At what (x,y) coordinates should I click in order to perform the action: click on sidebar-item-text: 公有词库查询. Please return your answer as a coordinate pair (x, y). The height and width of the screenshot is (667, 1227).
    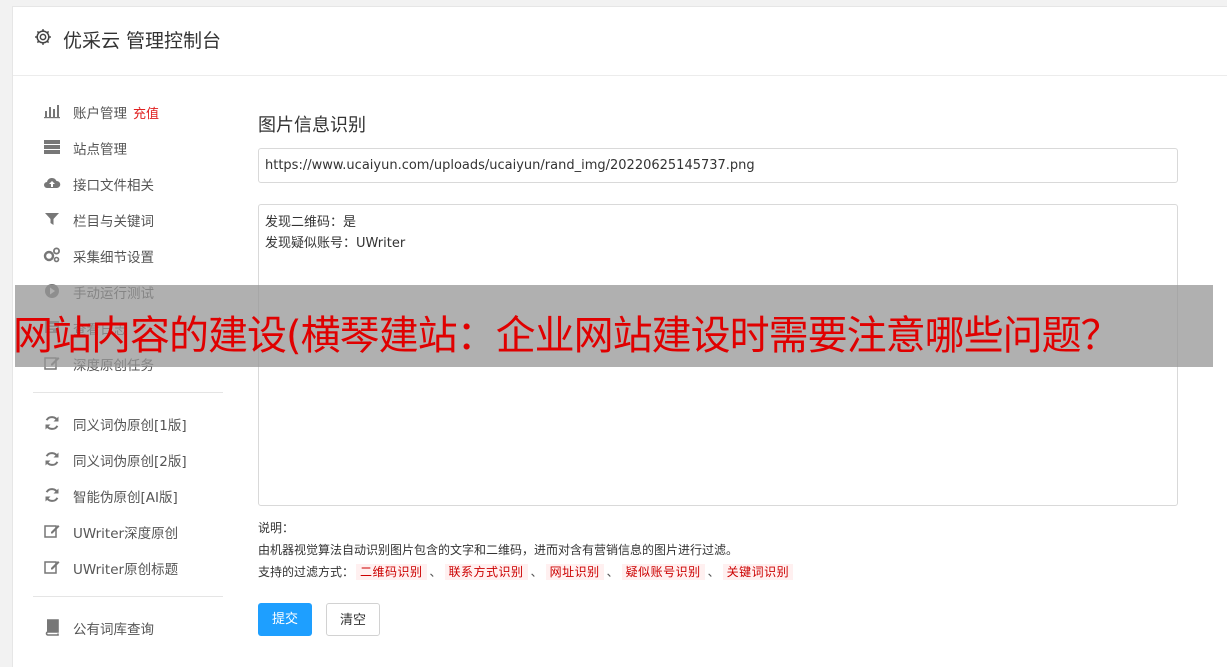
    Looking at the image, I should click on (113, 630).